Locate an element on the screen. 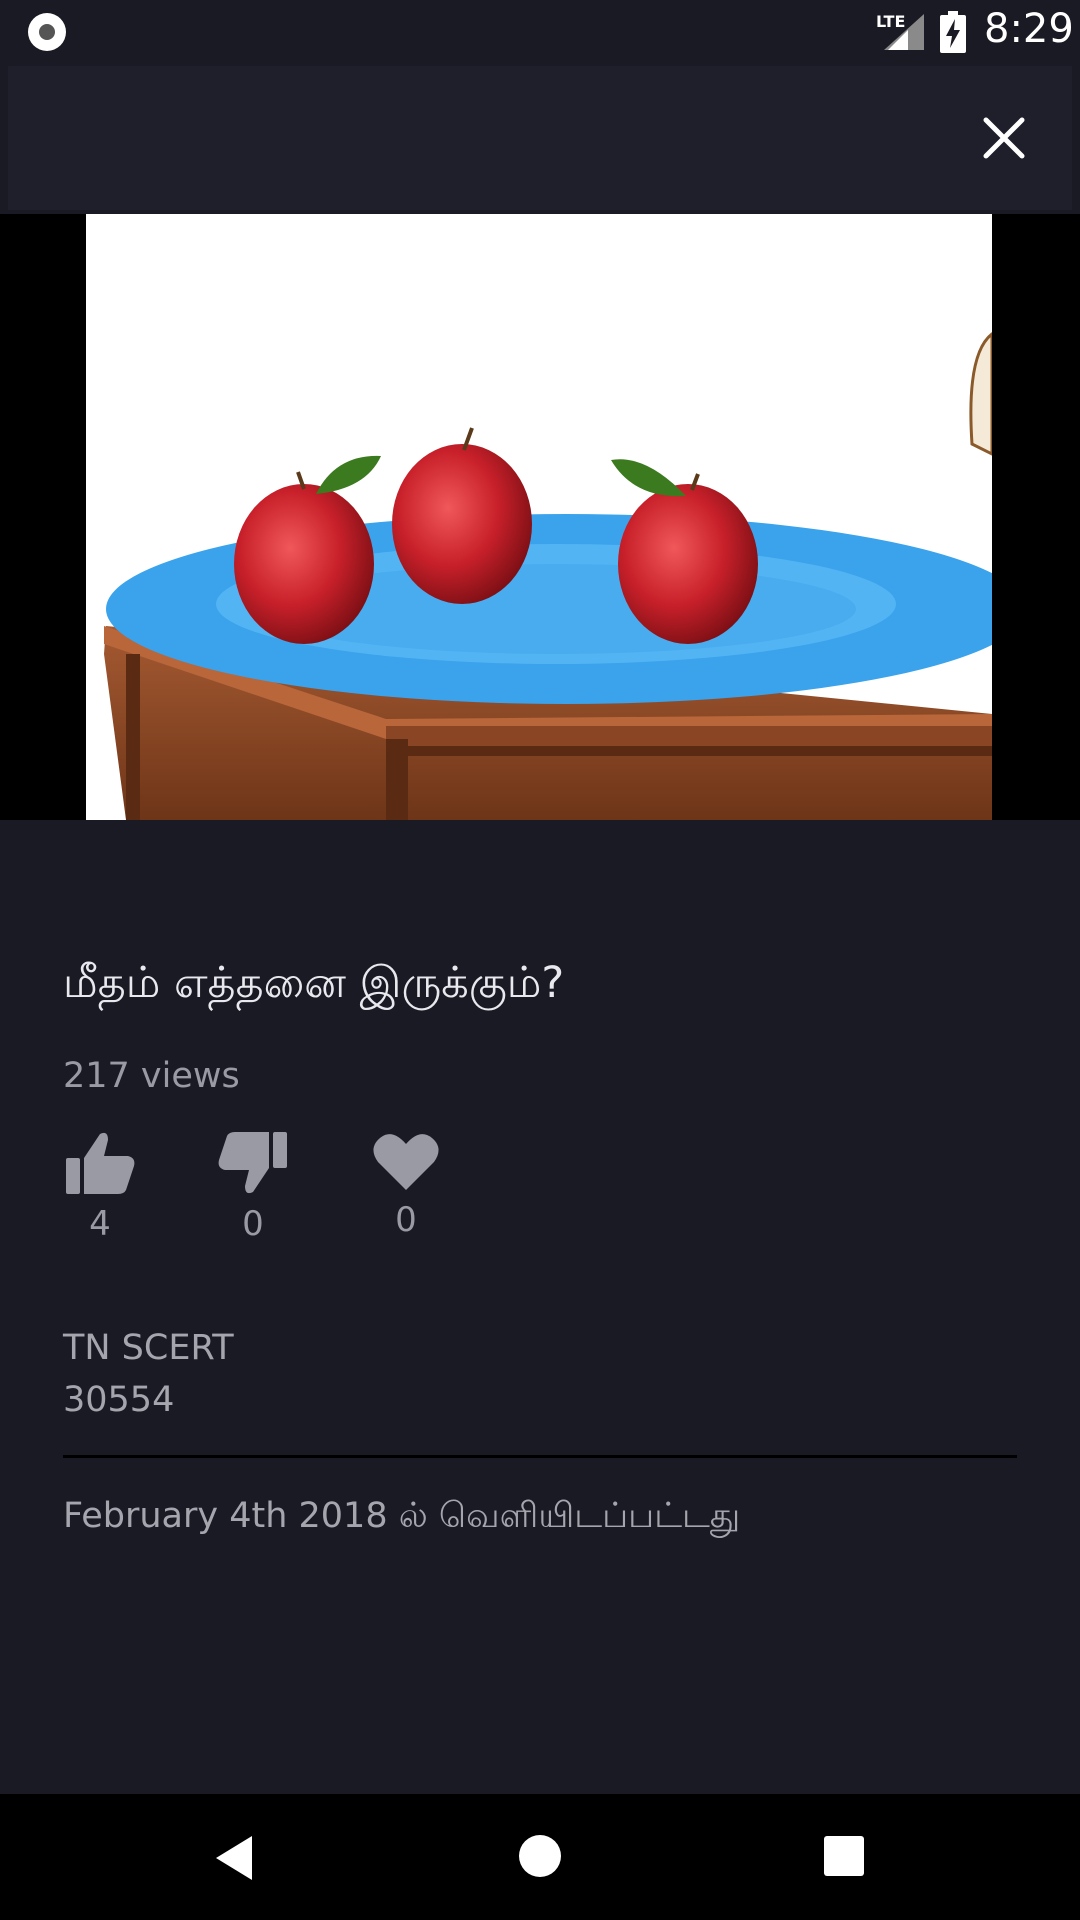 The image size is (1080, 1920). thumbs-down-icon is located at coordinates (252, 1163).